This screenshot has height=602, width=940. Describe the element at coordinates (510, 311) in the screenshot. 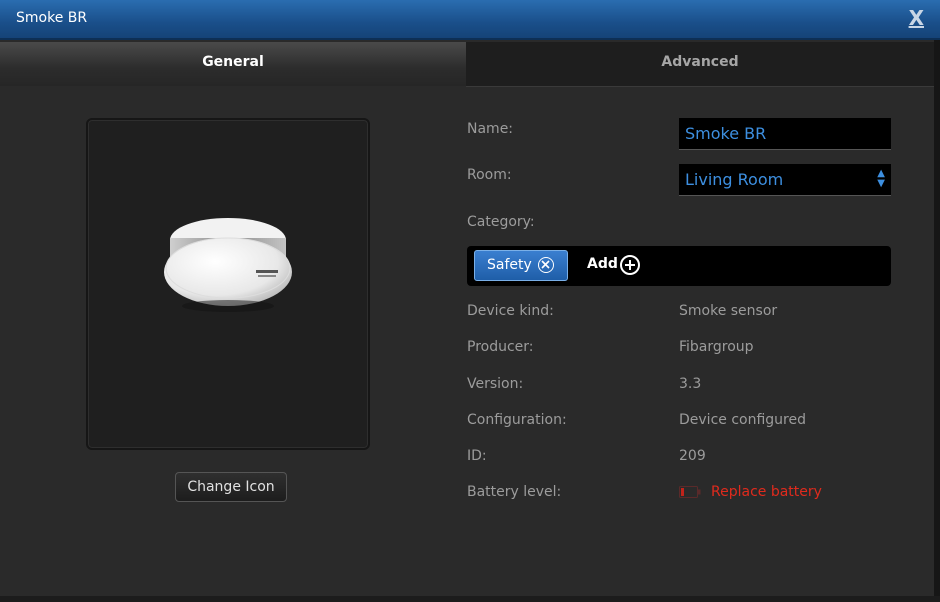

I see `device-kind-label: Device kind:` at that location.